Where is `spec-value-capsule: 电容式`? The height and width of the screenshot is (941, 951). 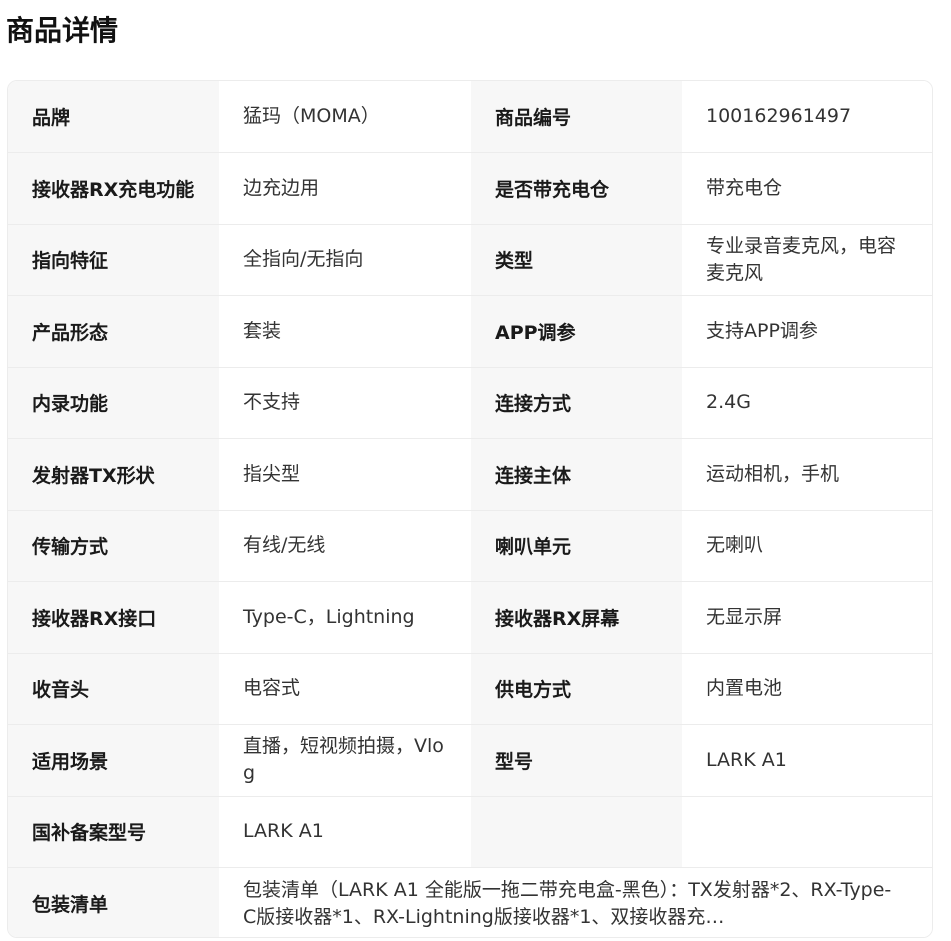 spec-value-capsule: 电容式 is located at coordinates (345, 689).